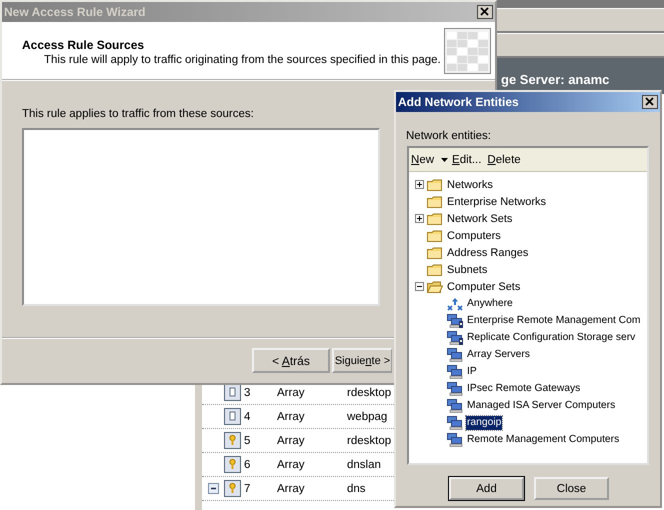 The width and height of the screenshot is (664, 510). What do you see at coordinates (455, 303) in the screenshot?
I see `arrows-icon` at bounding box center [455, 303].